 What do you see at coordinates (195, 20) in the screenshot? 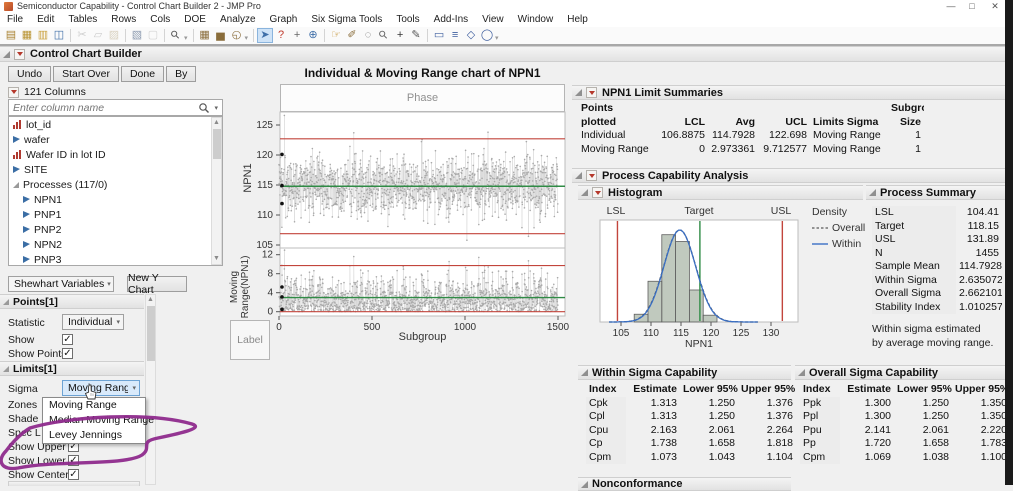
I see `menu-doe: DOE` at bounding box center [195, 20].